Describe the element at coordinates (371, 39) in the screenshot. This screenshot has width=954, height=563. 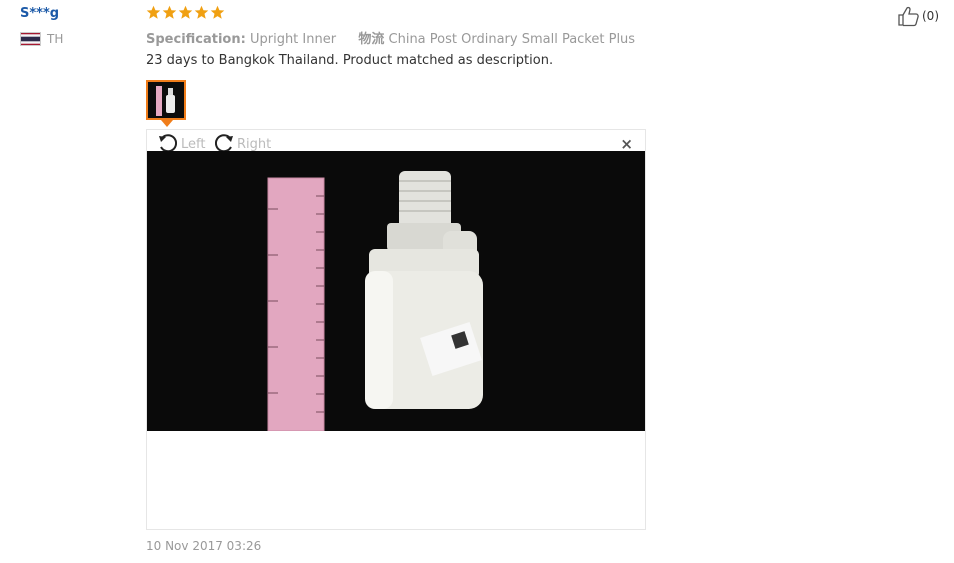
I see `shipping-label: 物流` at that location.